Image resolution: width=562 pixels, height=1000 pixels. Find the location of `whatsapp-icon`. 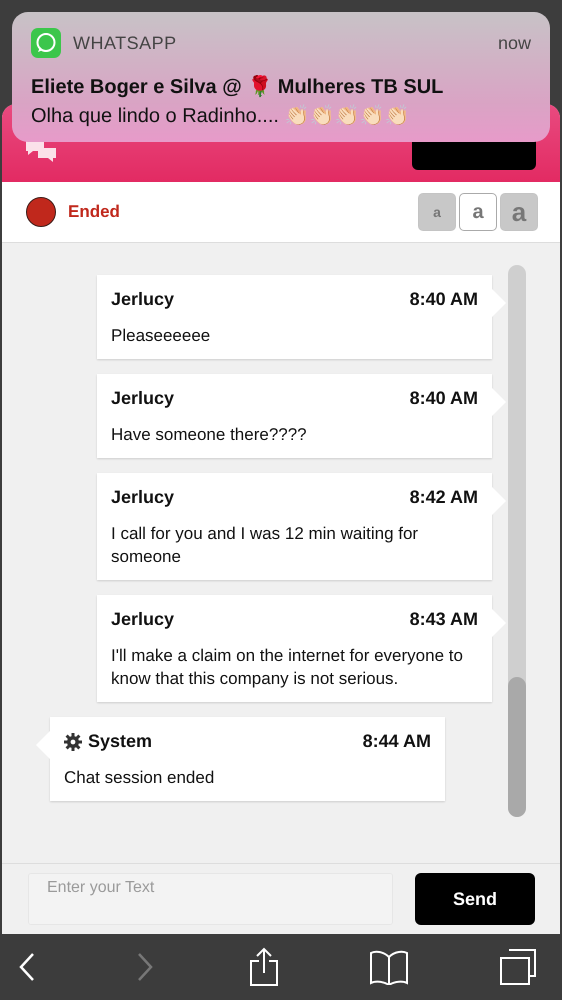

whatsapp-icon is located at coordinates (46, 43).